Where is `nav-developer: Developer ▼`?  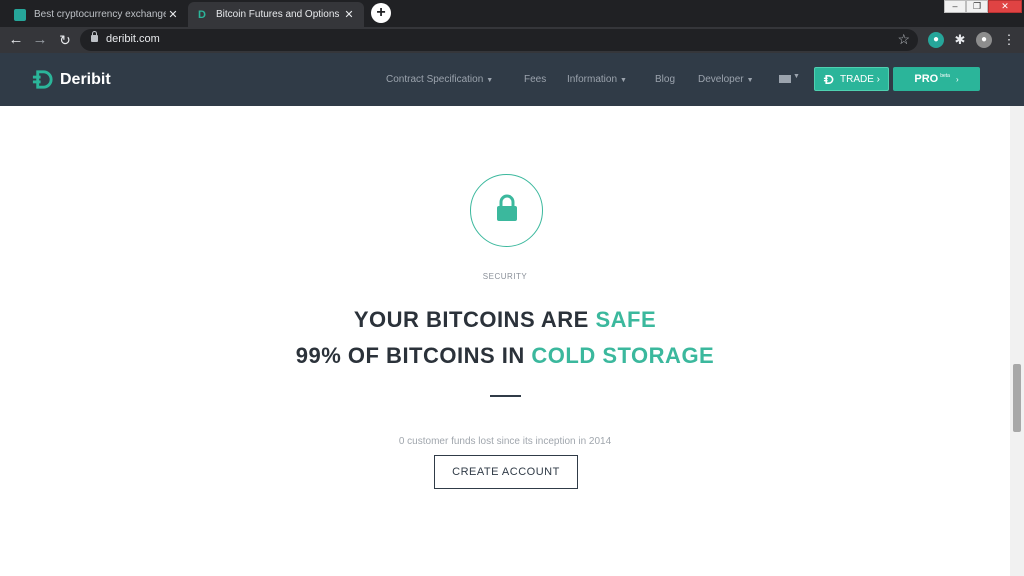
nav-developer: Developer ▼ is located at coordinates (726, 79).